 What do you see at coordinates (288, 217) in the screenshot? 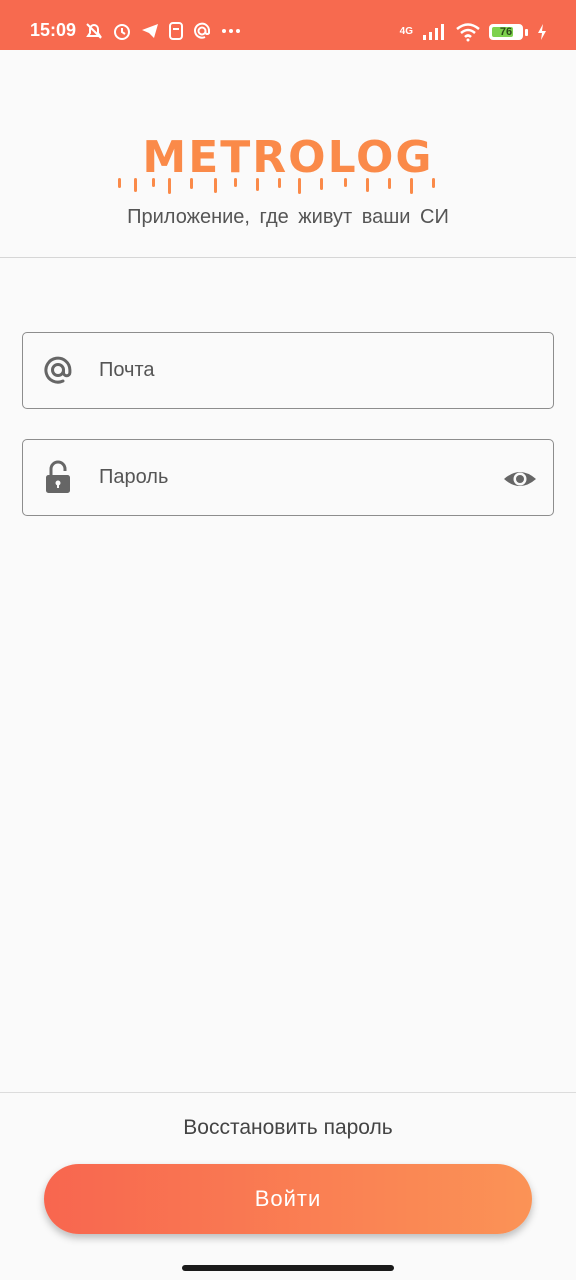
I see `app-tagline: Приложение, где живут ваши СИ` at bounding box center [288, 217].